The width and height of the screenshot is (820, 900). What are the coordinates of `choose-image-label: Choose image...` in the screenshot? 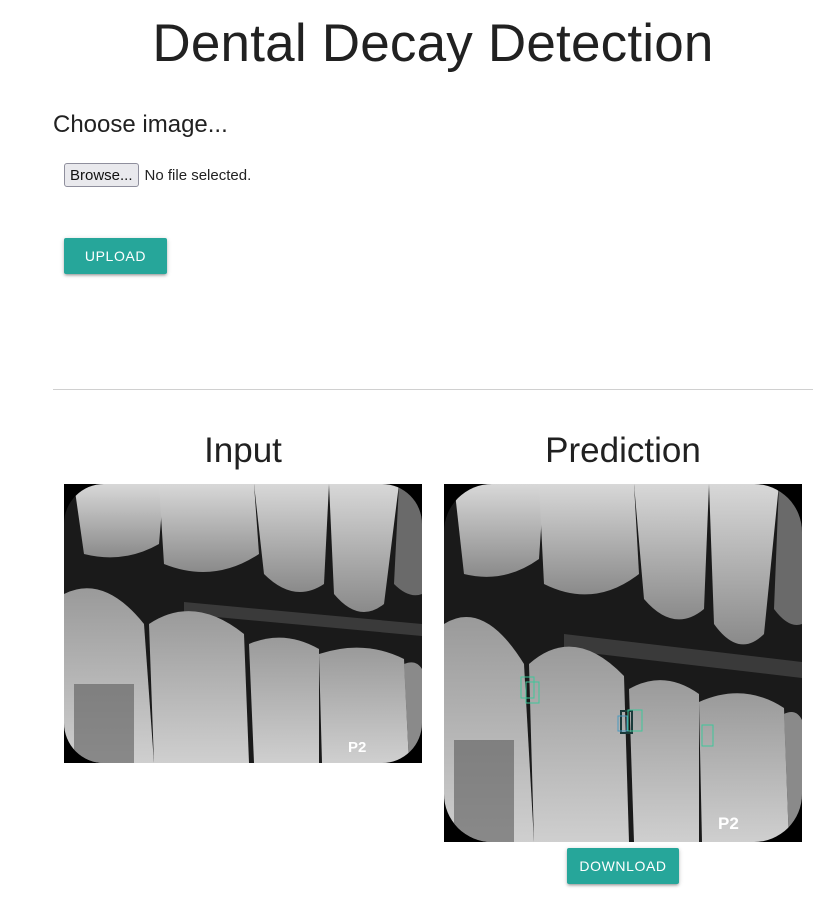 It's located at (140, 124).